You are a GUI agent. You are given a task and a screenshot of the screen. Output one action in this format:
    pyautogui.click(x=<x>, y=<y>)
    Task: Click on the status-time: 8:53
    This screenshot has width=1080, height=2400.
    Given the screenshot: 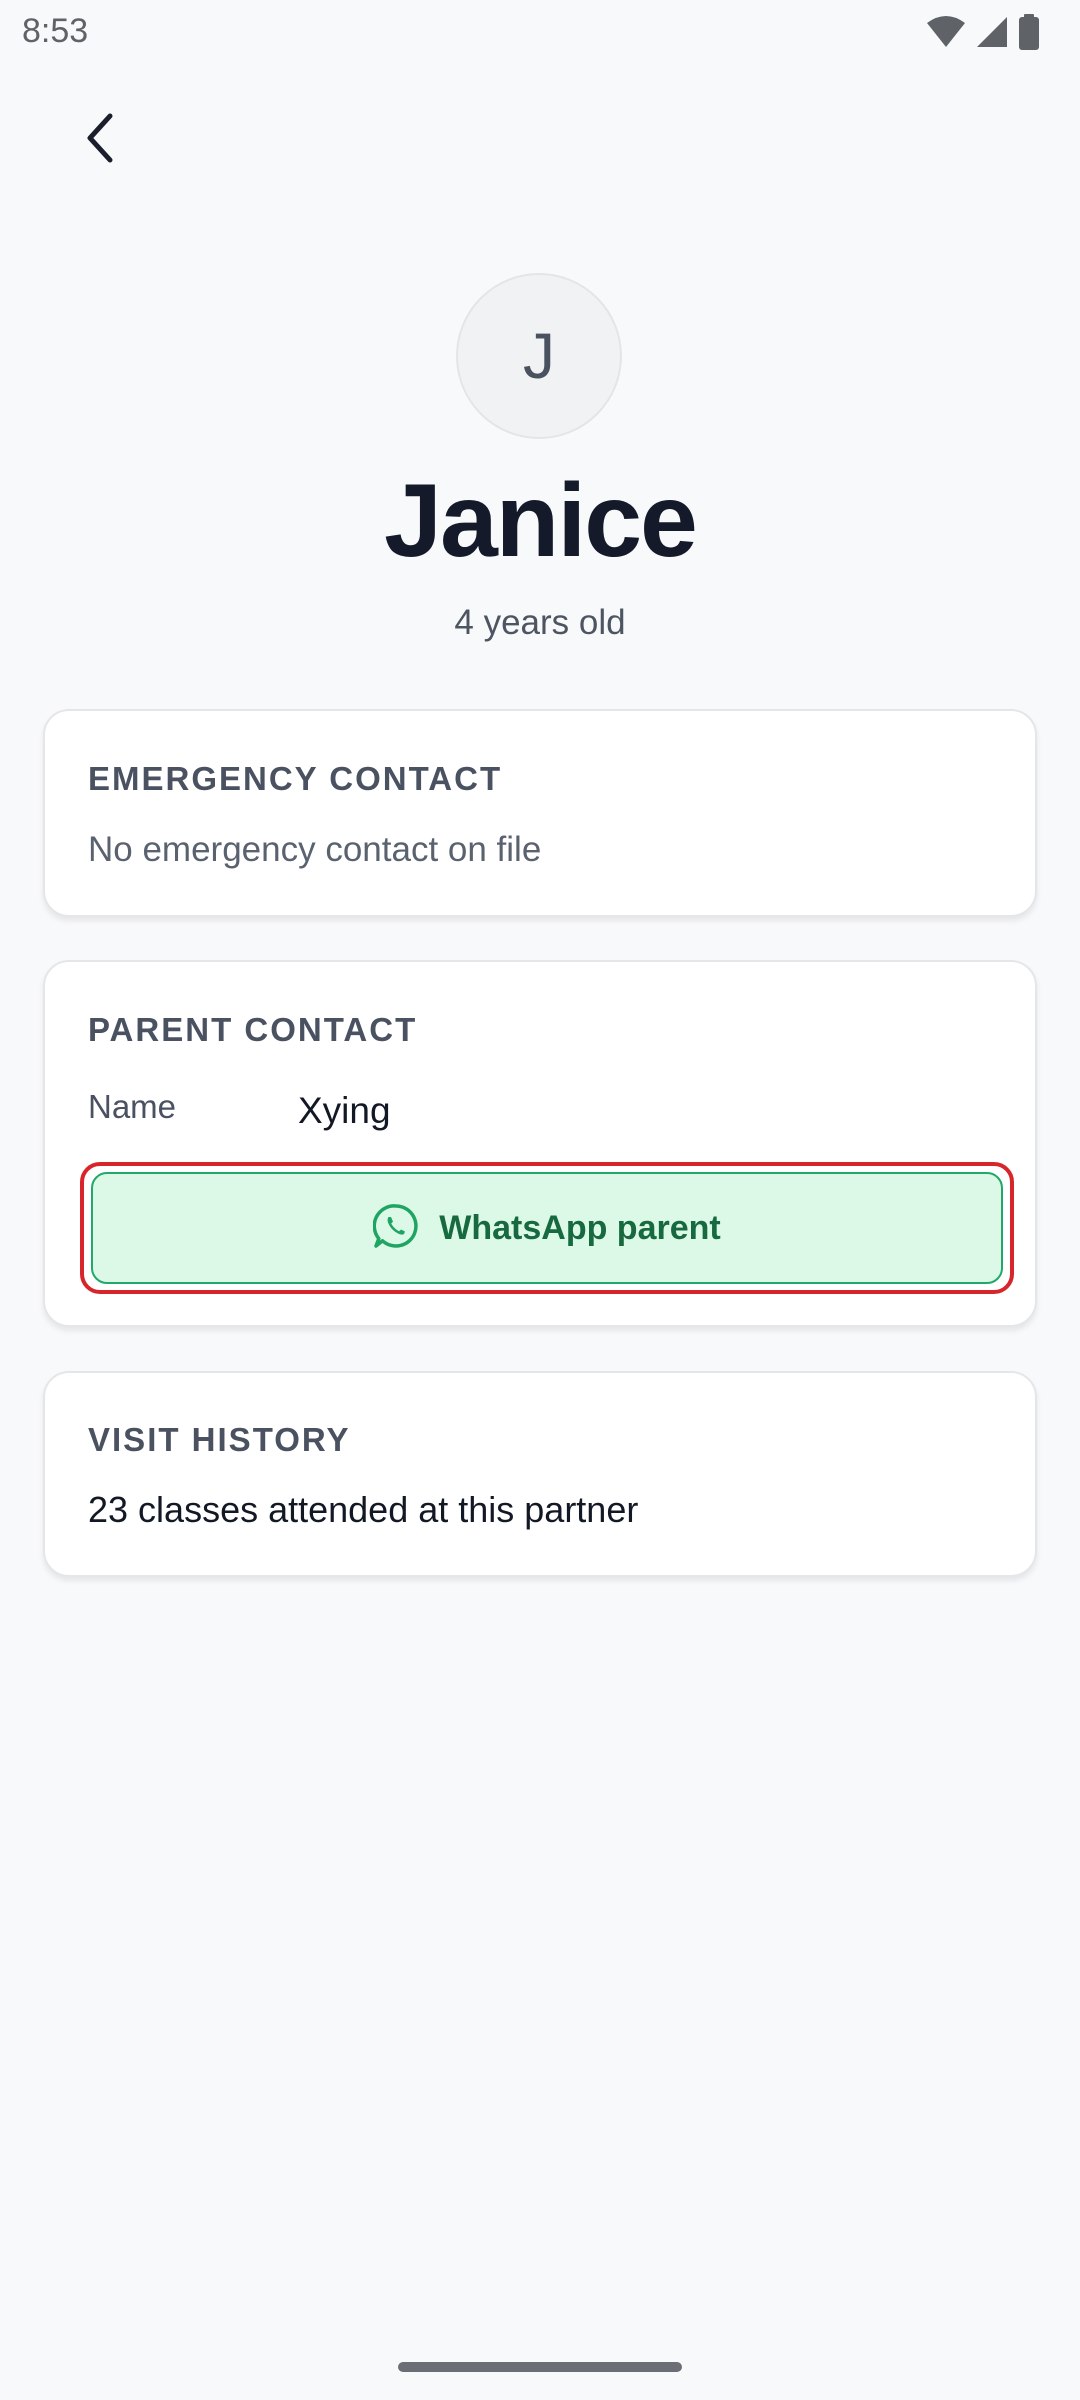 What is the action you would take?
    pyautogui.click(x=55, y=31)
    